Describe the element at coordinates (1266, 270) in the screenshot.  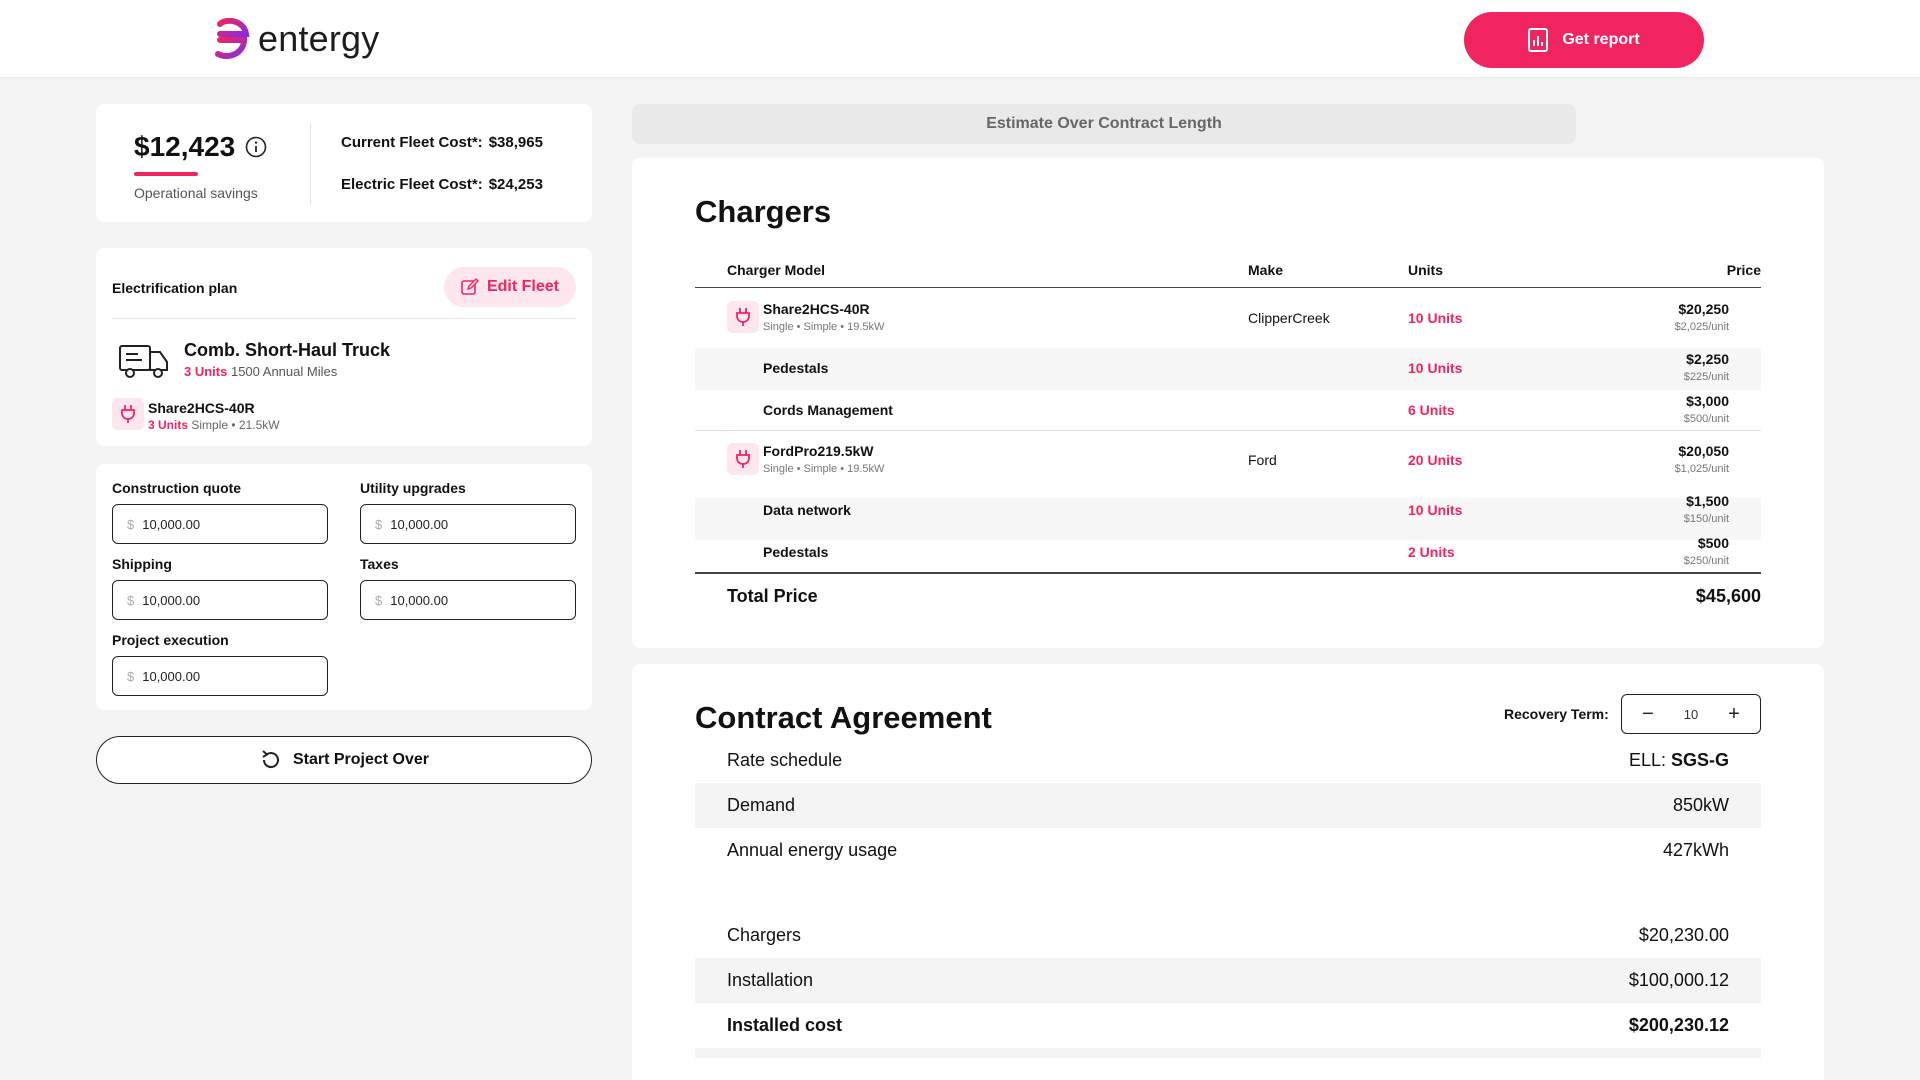
I see `header-make: Make` at that location.